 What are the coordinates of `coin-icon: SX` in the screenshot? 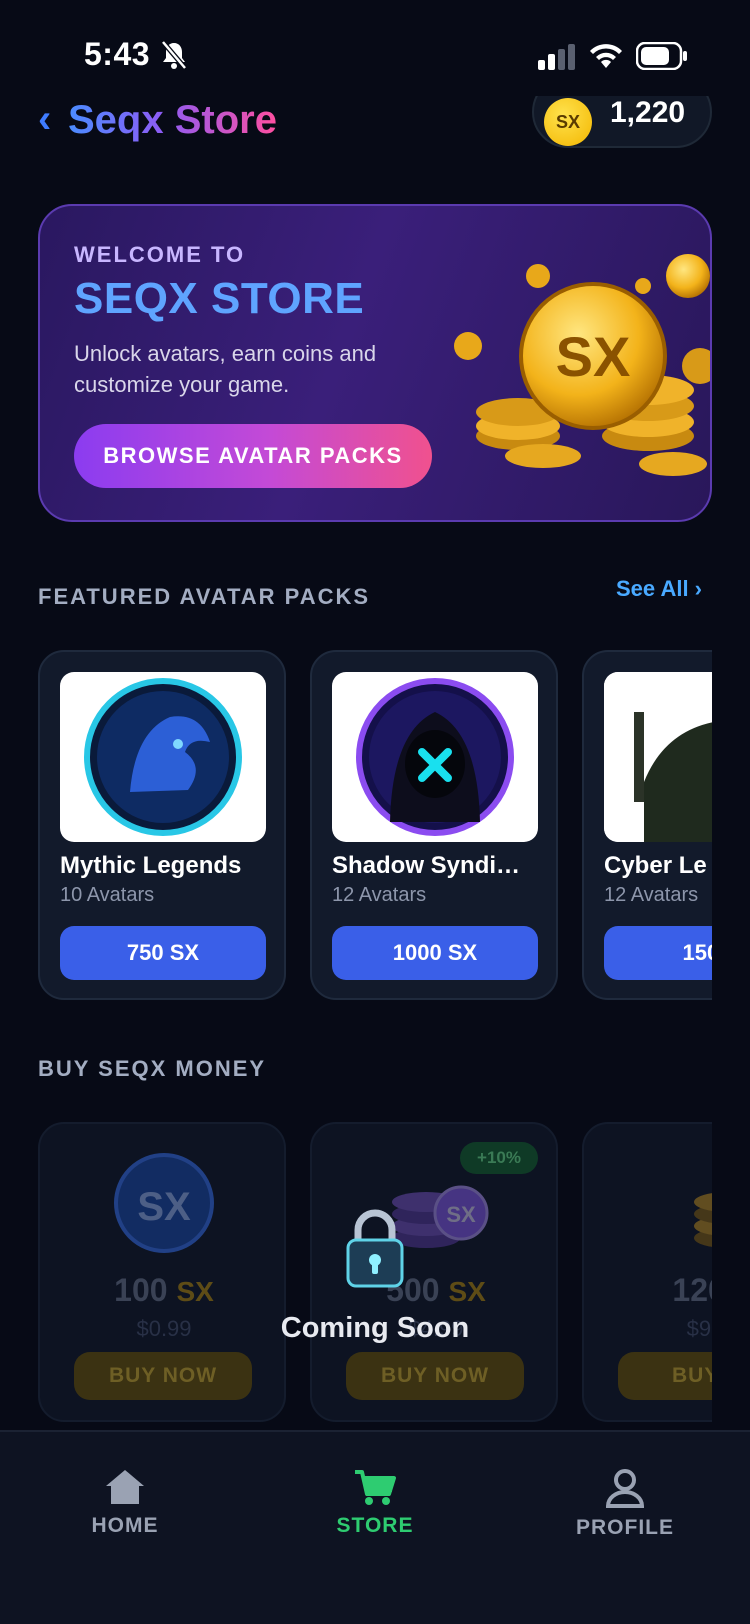 It's located at (568, 122).